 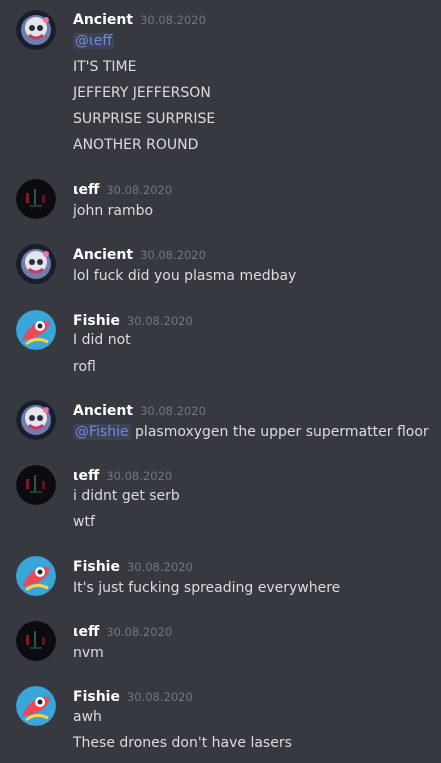 I want to click on message-line: @ιeff, so click(x=93, y=41).